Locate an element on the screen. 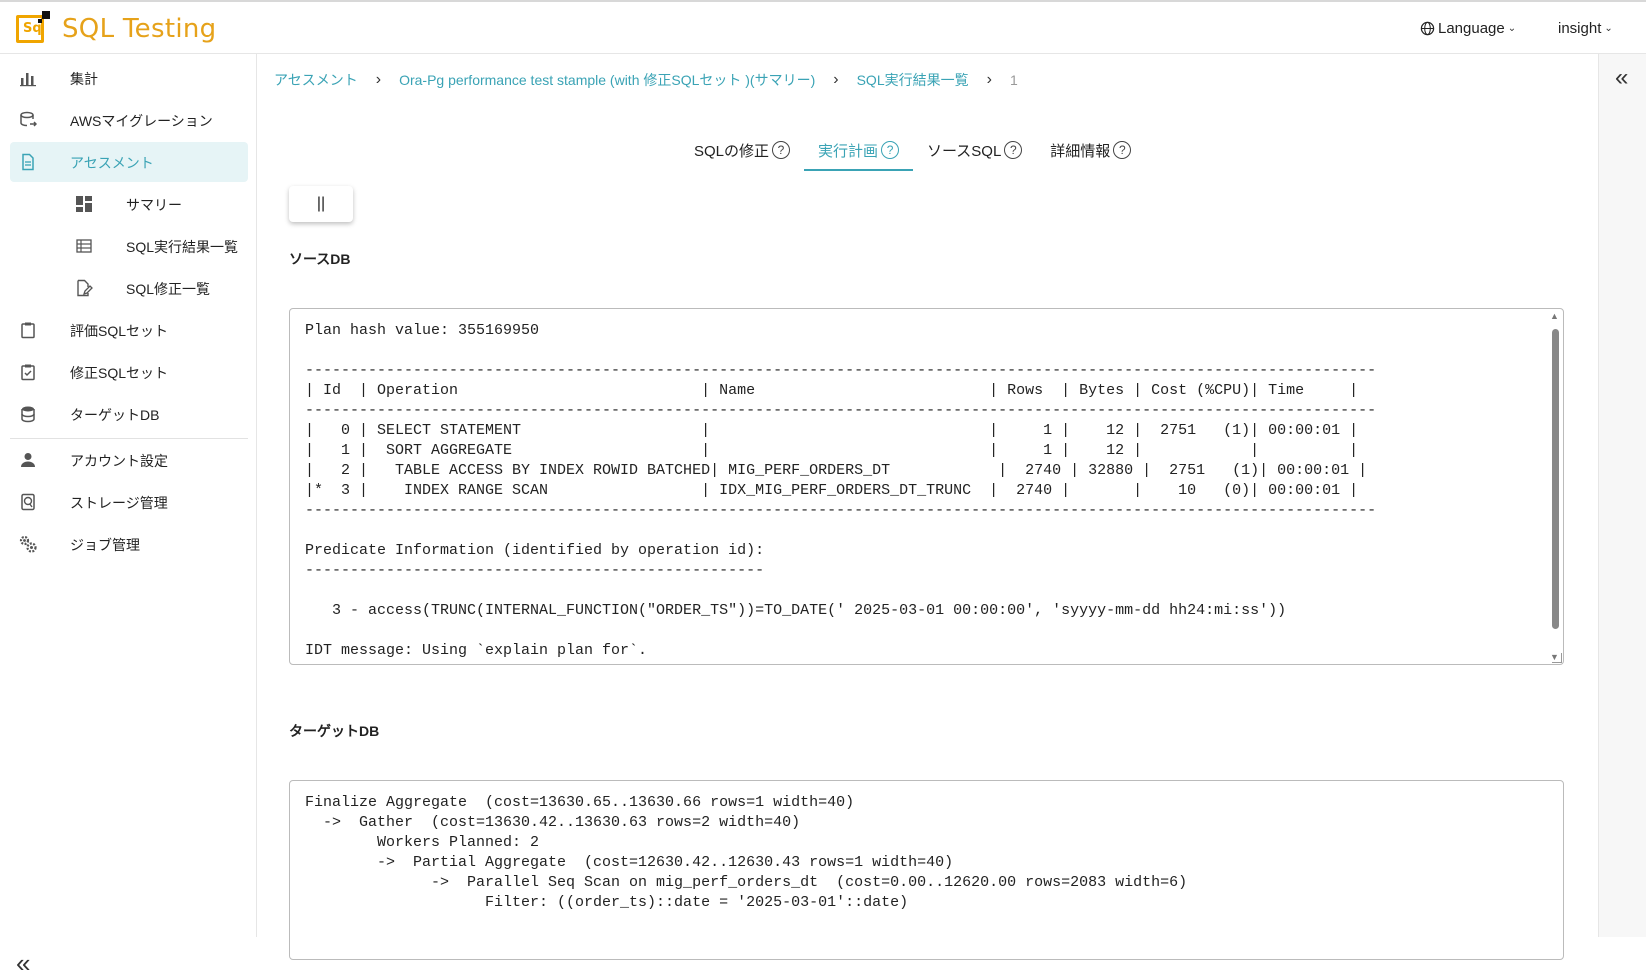  sidebar-item-target-db: ターゲットDB is located at coordinates (129, 414).